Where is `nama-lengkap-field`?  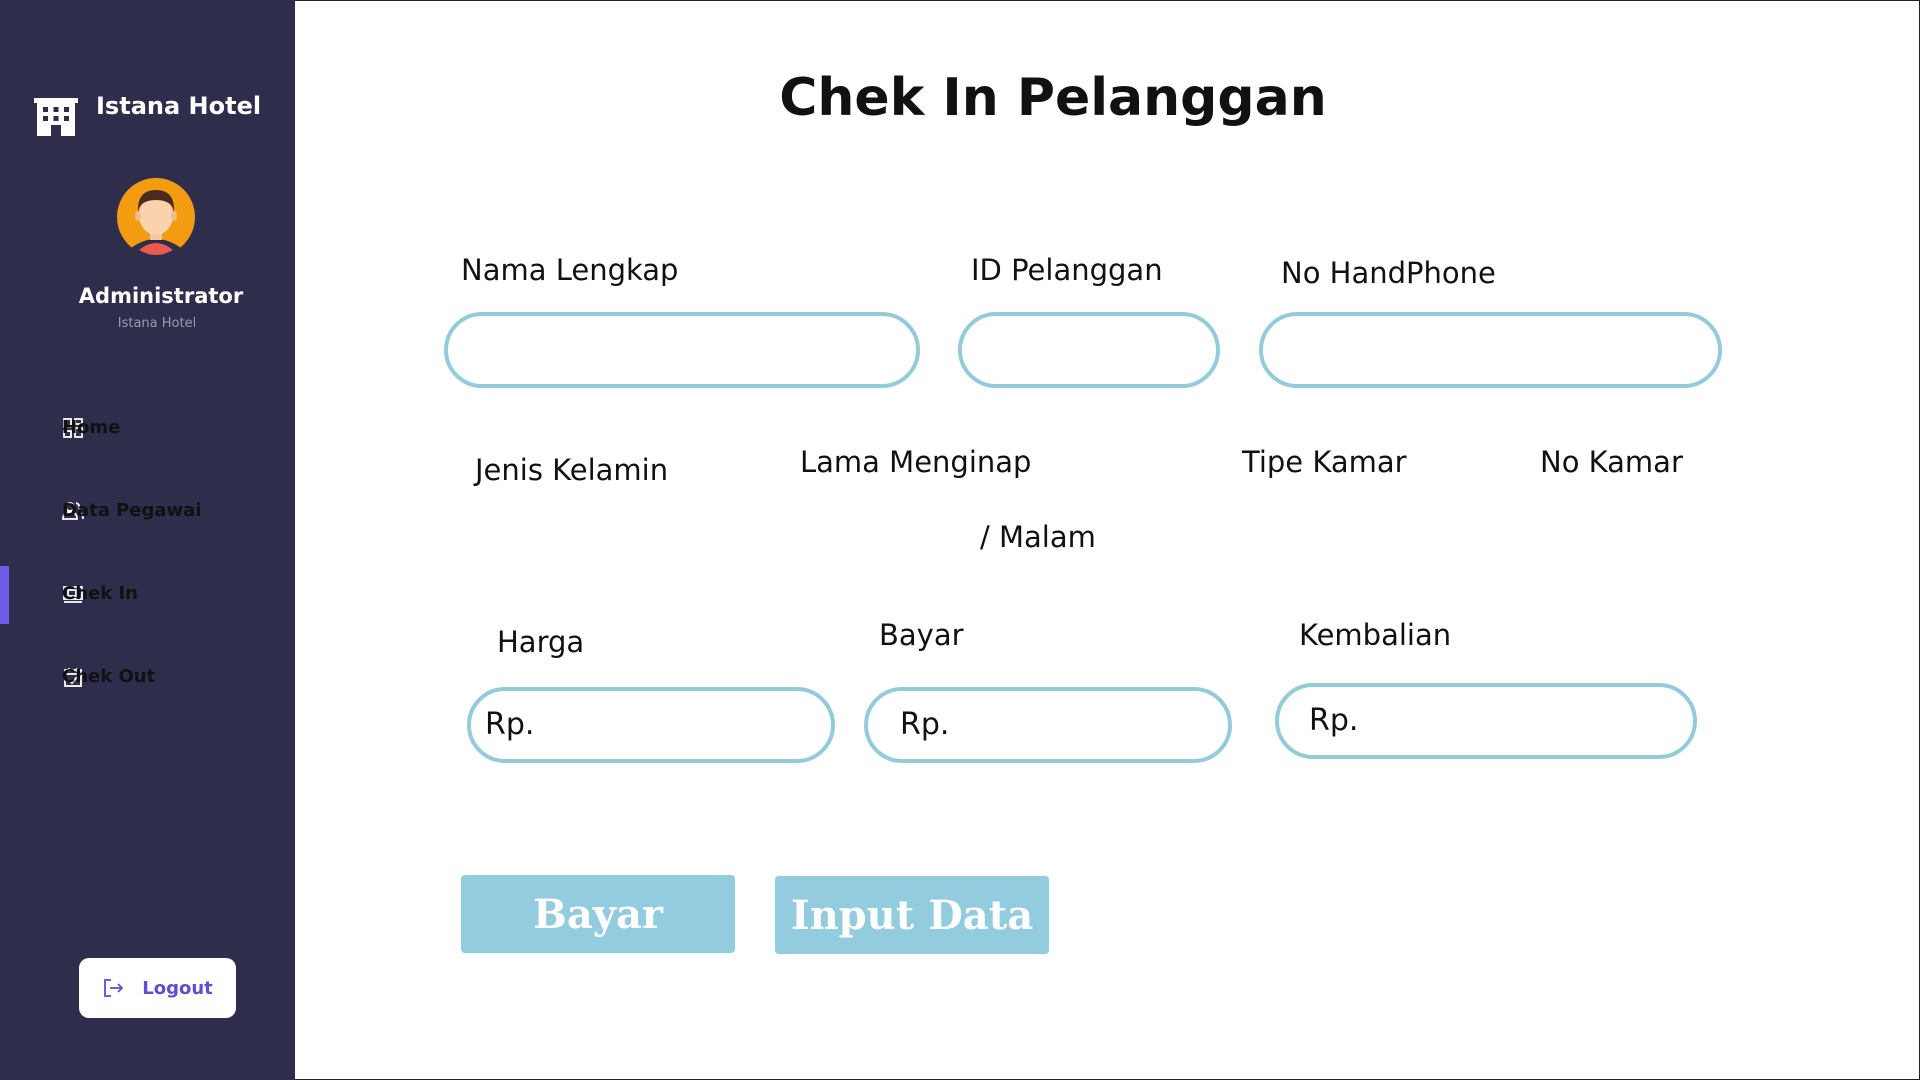
nama-lengkap-field is located at coordinates (682, 350).